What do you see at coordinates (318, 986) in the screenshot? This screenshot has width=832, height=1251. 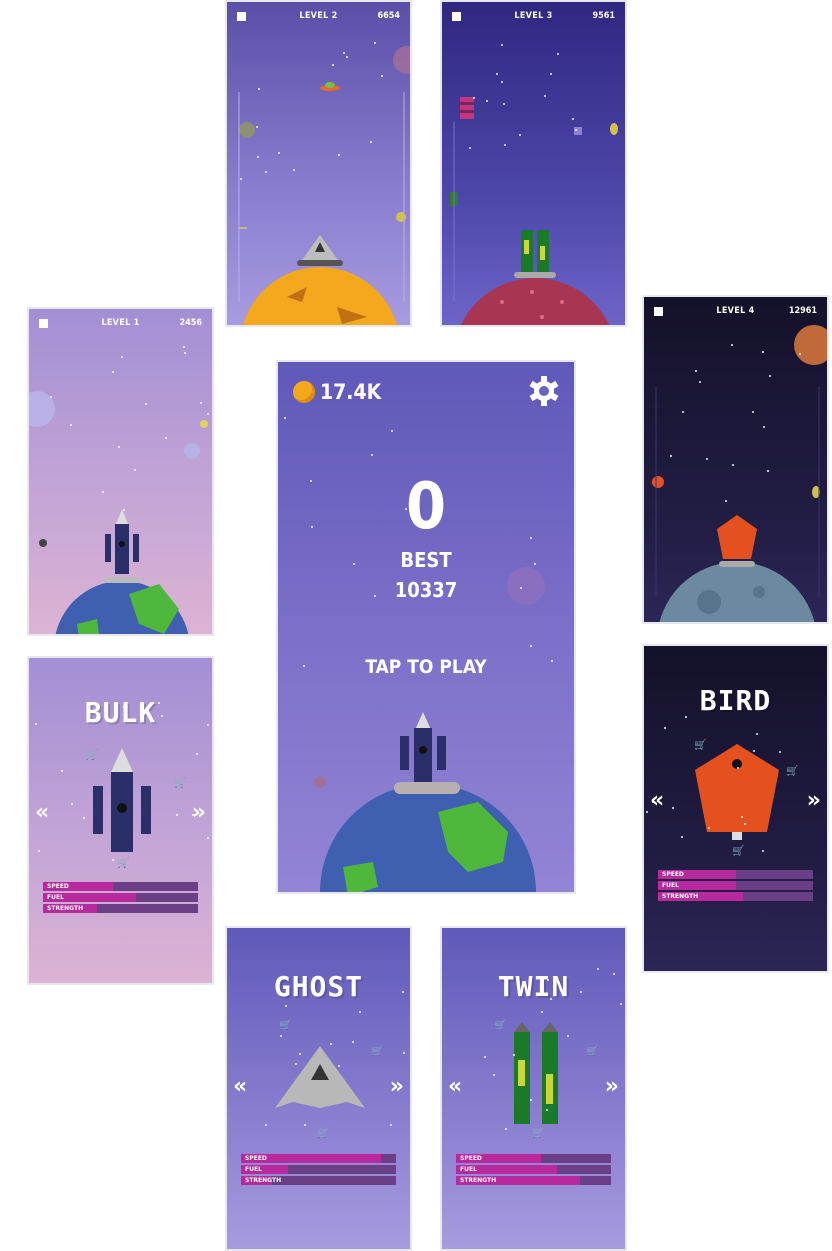 I see `ship-name: GHOST` at bounding box center [318, 986].